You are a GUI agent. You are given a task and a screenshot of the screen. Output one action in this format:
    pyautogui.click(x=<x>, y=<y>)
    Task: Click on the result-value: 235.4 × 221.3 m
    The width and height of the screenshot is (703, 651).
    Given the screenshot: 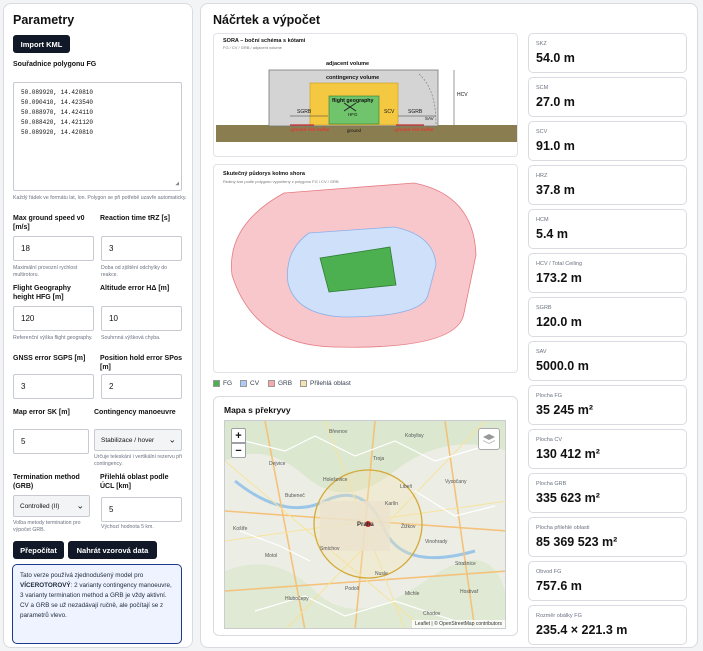 What is the action you would take?
    pyautogui.click(x=582, y=630)
    